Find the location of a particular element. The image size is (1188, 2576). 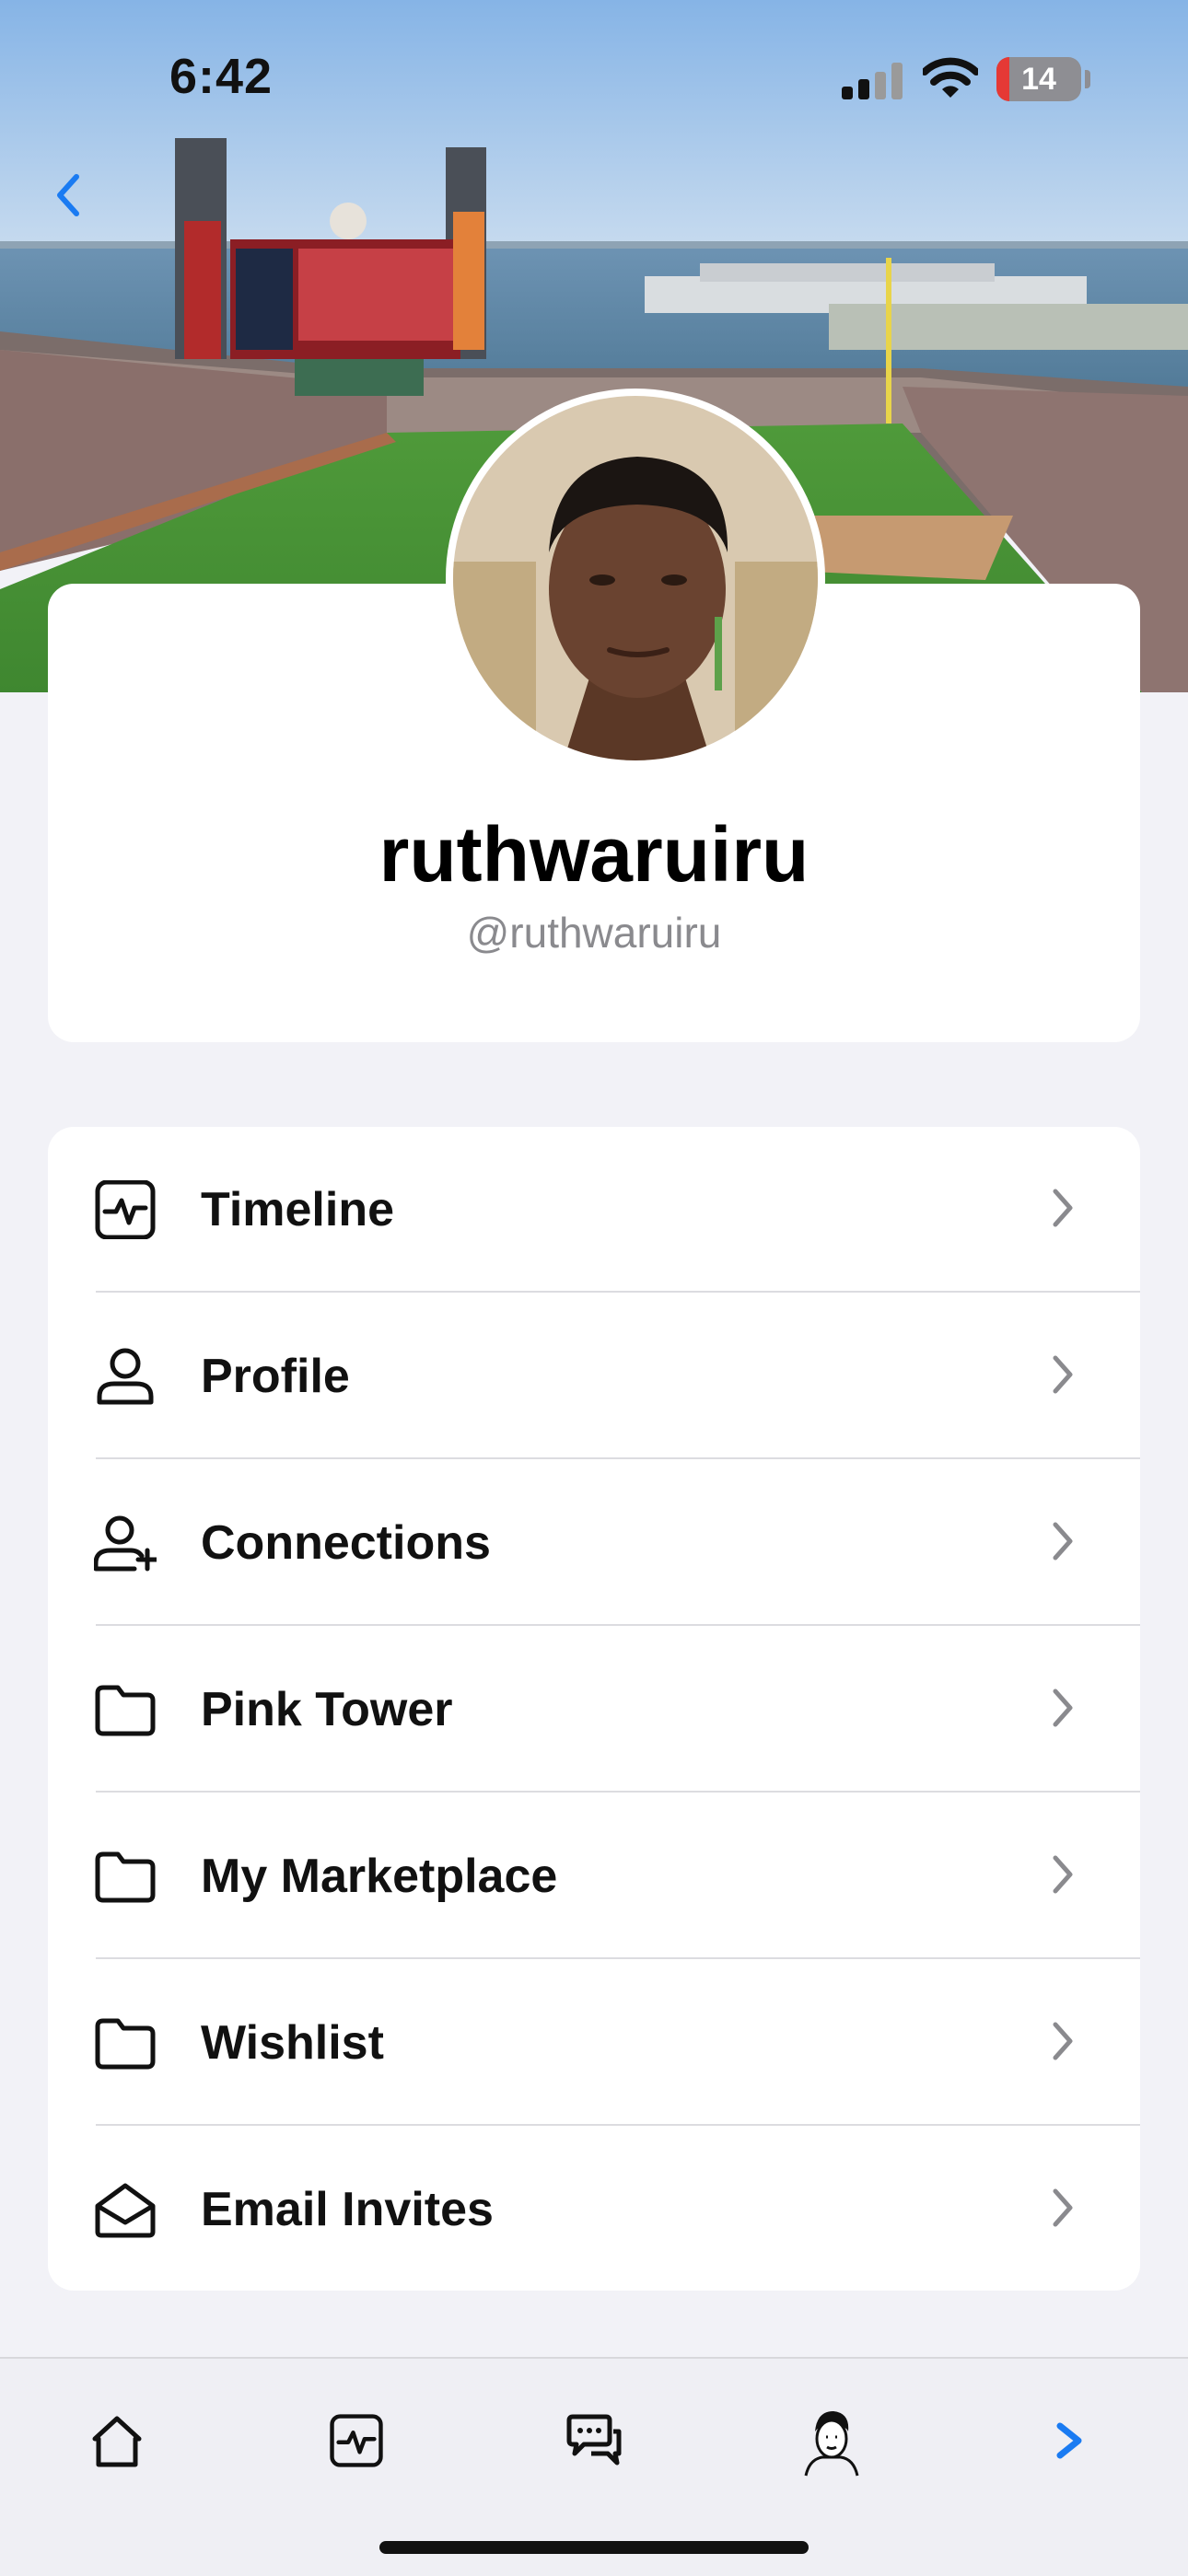

battery-icon: 14 is located at coordinates (1038, 79).